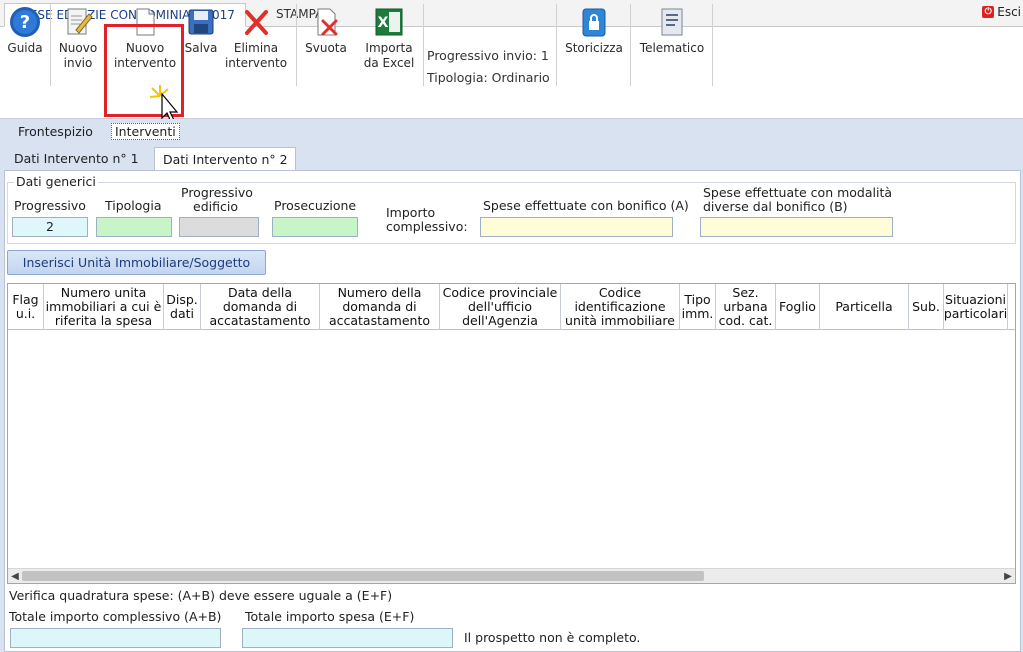  What do you see at coordinates (50, 205) in the screenshot?
I see `progressivo-label: Progressivo` at bounding box center [50, 205].